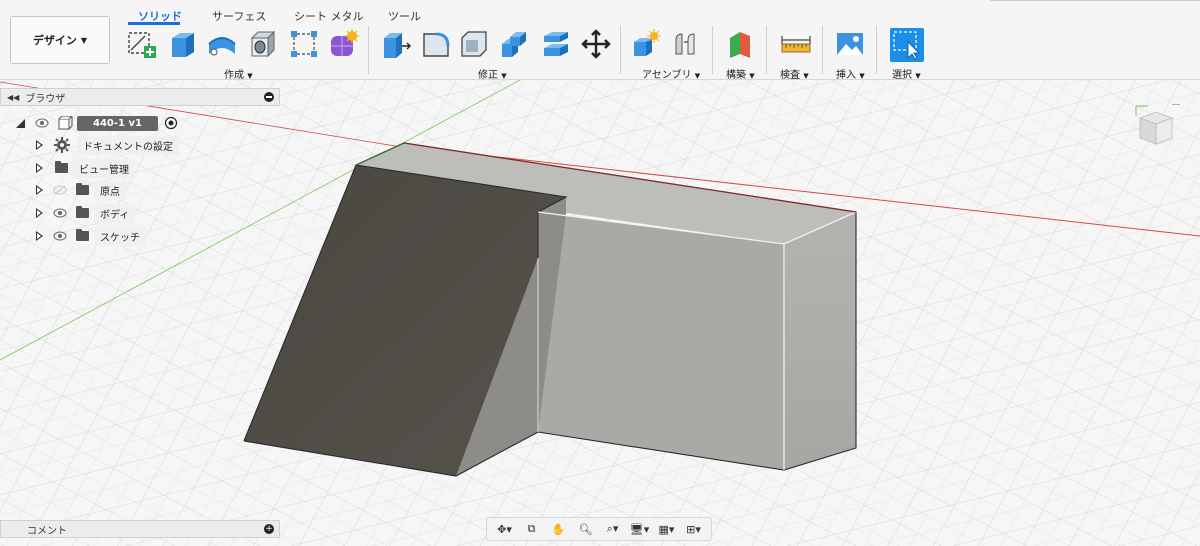 The width and height of the screenshot is (1200, 546). What do you see at coordinates (1095, 2) in the screenshot?
I see `top-strip` at bounding box center [1095, 2].